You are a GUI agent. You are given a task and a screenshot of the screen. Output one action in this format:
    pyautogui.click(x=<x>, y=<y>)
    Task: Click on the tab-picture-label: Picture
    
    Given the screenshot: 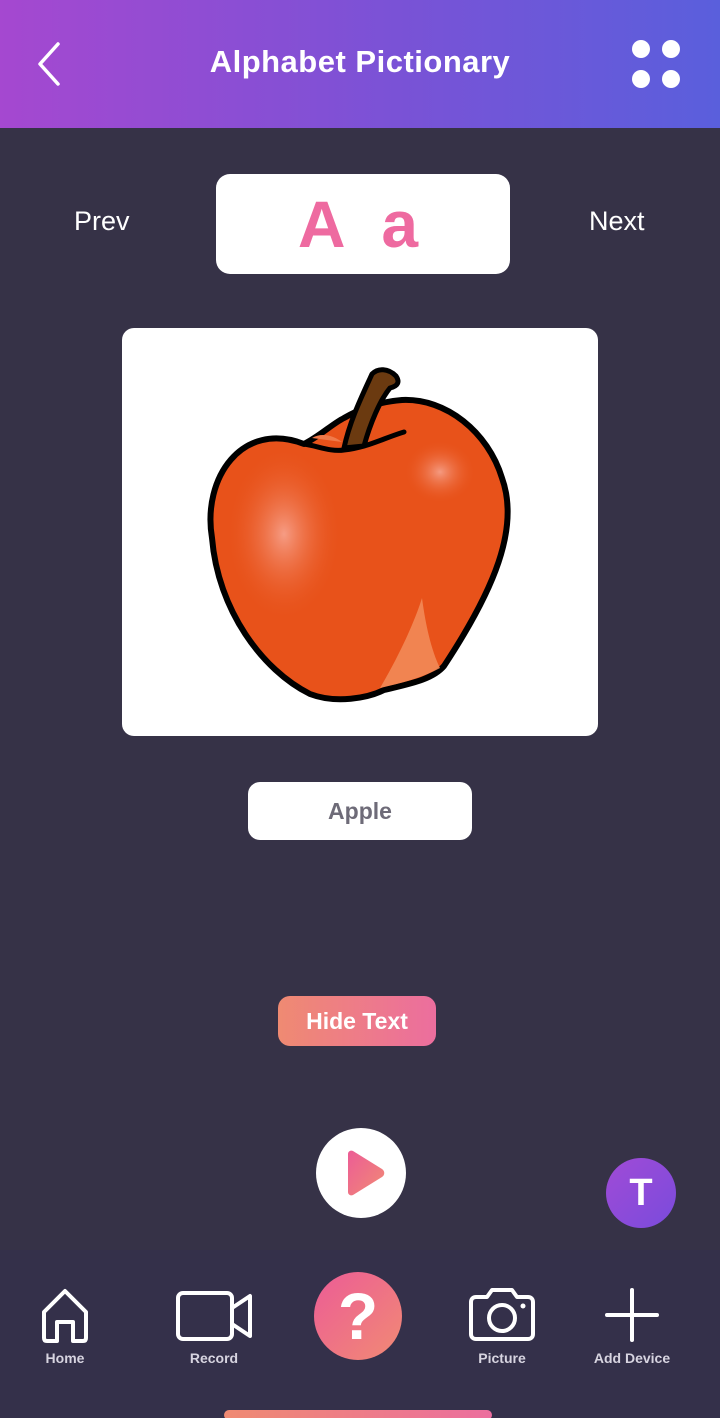 What is the action you would take?
    pyautogui.click(x=502, y=1358)
    